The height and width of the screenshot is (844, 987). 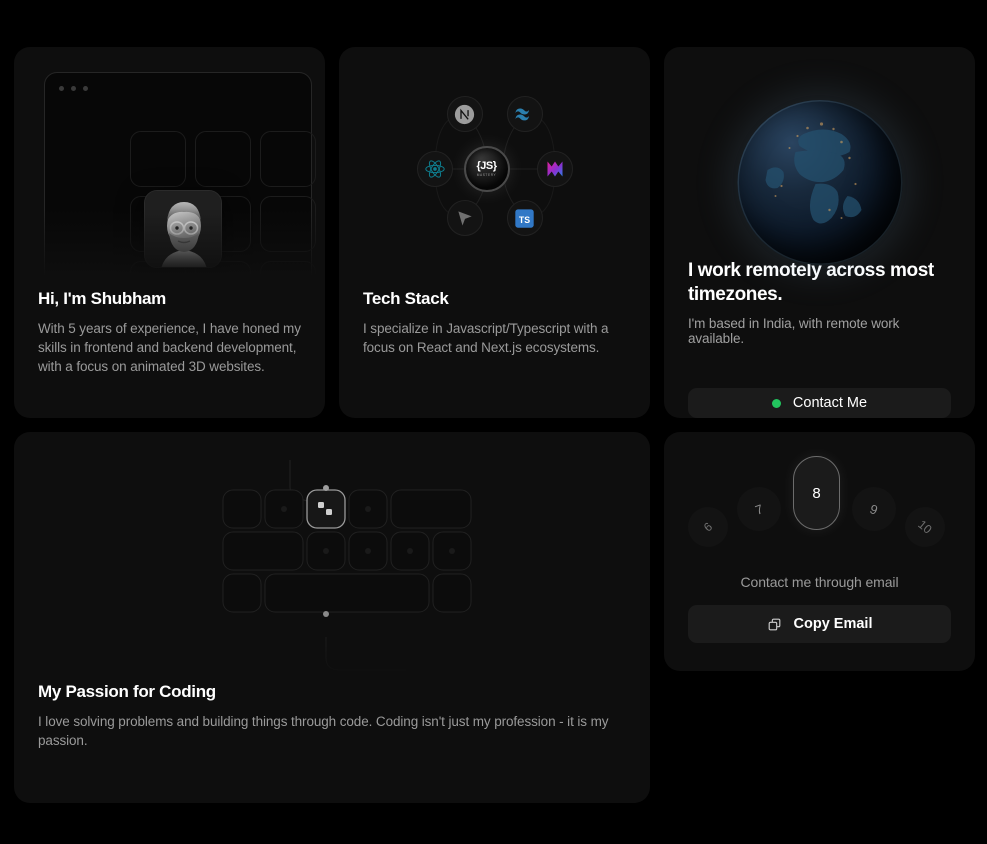 What do you see at coordinates (406, 298) in the screenshot?
I see `tech-stack-title: Tech Stack` at bounding box center [406, 298].